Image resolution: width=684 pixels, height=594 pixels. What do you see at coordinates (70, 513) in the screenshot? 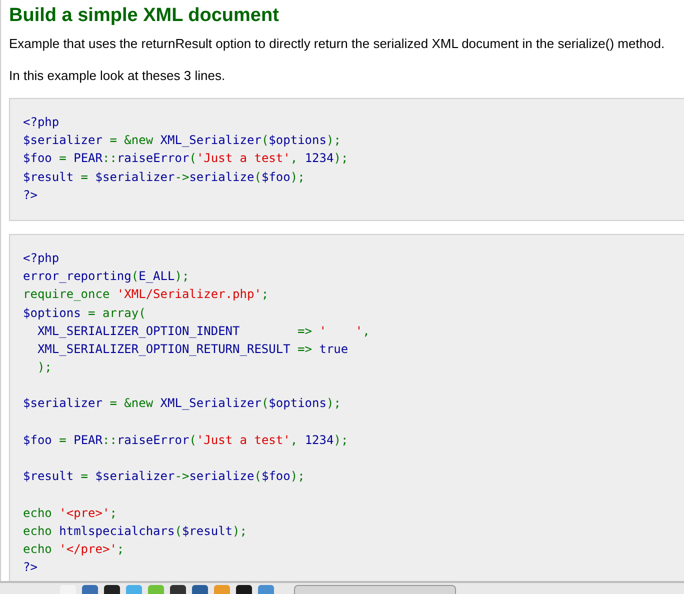
I see `code-line: echo '<pre>';` at bounding box center [70, 513].